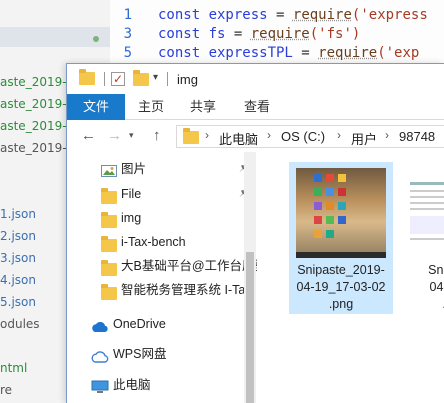 This screenshot has width=444, height=403. I want to click on file-name: Snipaste_2019- 04-19_17-03-02 .png, so click(341, 287).